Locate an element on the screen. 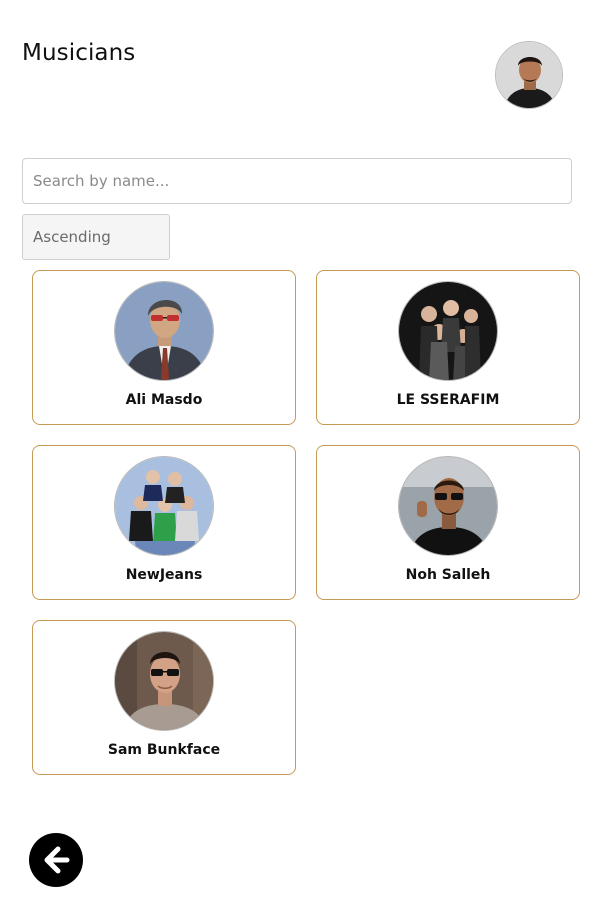 Image resolution: width=613 pixels, height=919 pixels. musician-card-ali-masdo: Ali Masdo is located at coordinates (164, 347).